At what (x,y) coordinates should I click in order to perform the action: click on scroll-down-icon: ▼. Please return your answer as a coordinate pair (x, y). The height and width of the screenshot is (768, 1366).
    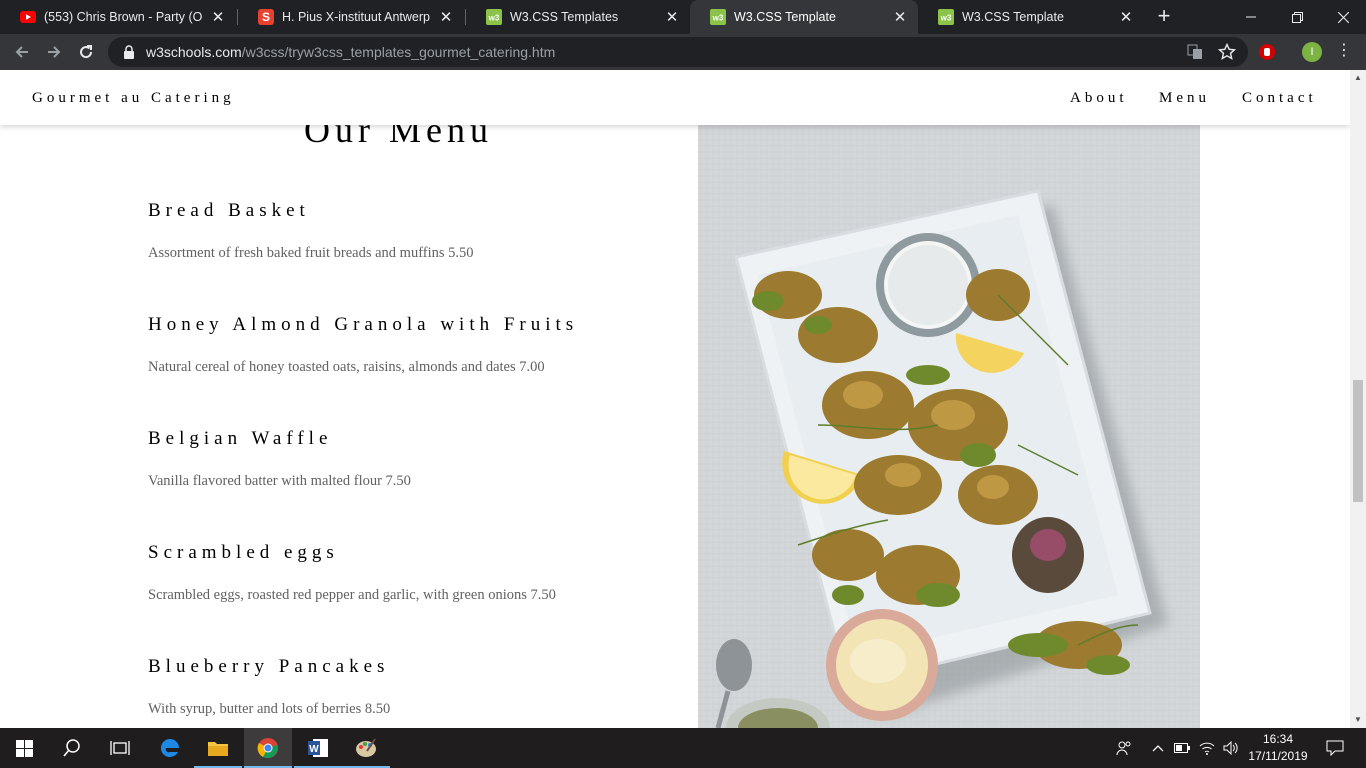
    Looking at the image, I should click on (1358, 720).